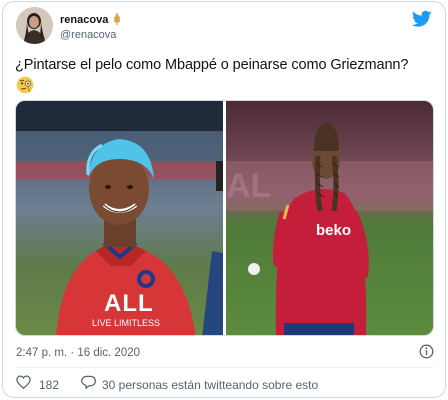  Describe the element at coordinates (224, 367) in the screenshot. I see `divider` at that location.